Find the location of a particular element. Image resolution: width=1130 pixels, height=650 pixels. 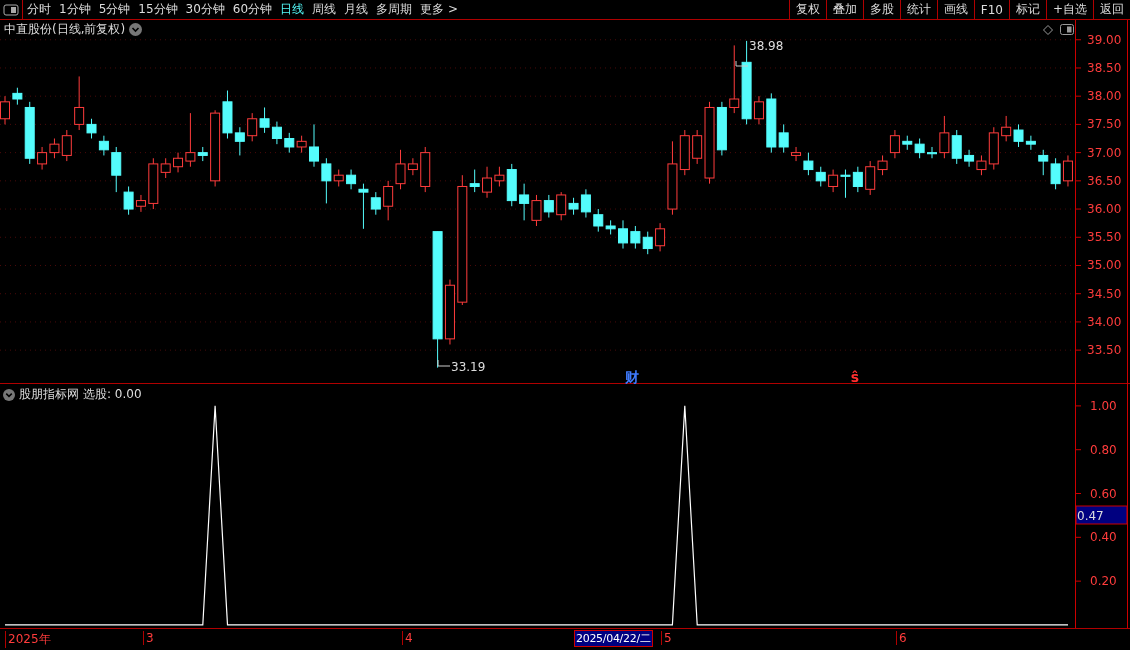

period-tab: 30分钟 is located at coordinates (205, 9).